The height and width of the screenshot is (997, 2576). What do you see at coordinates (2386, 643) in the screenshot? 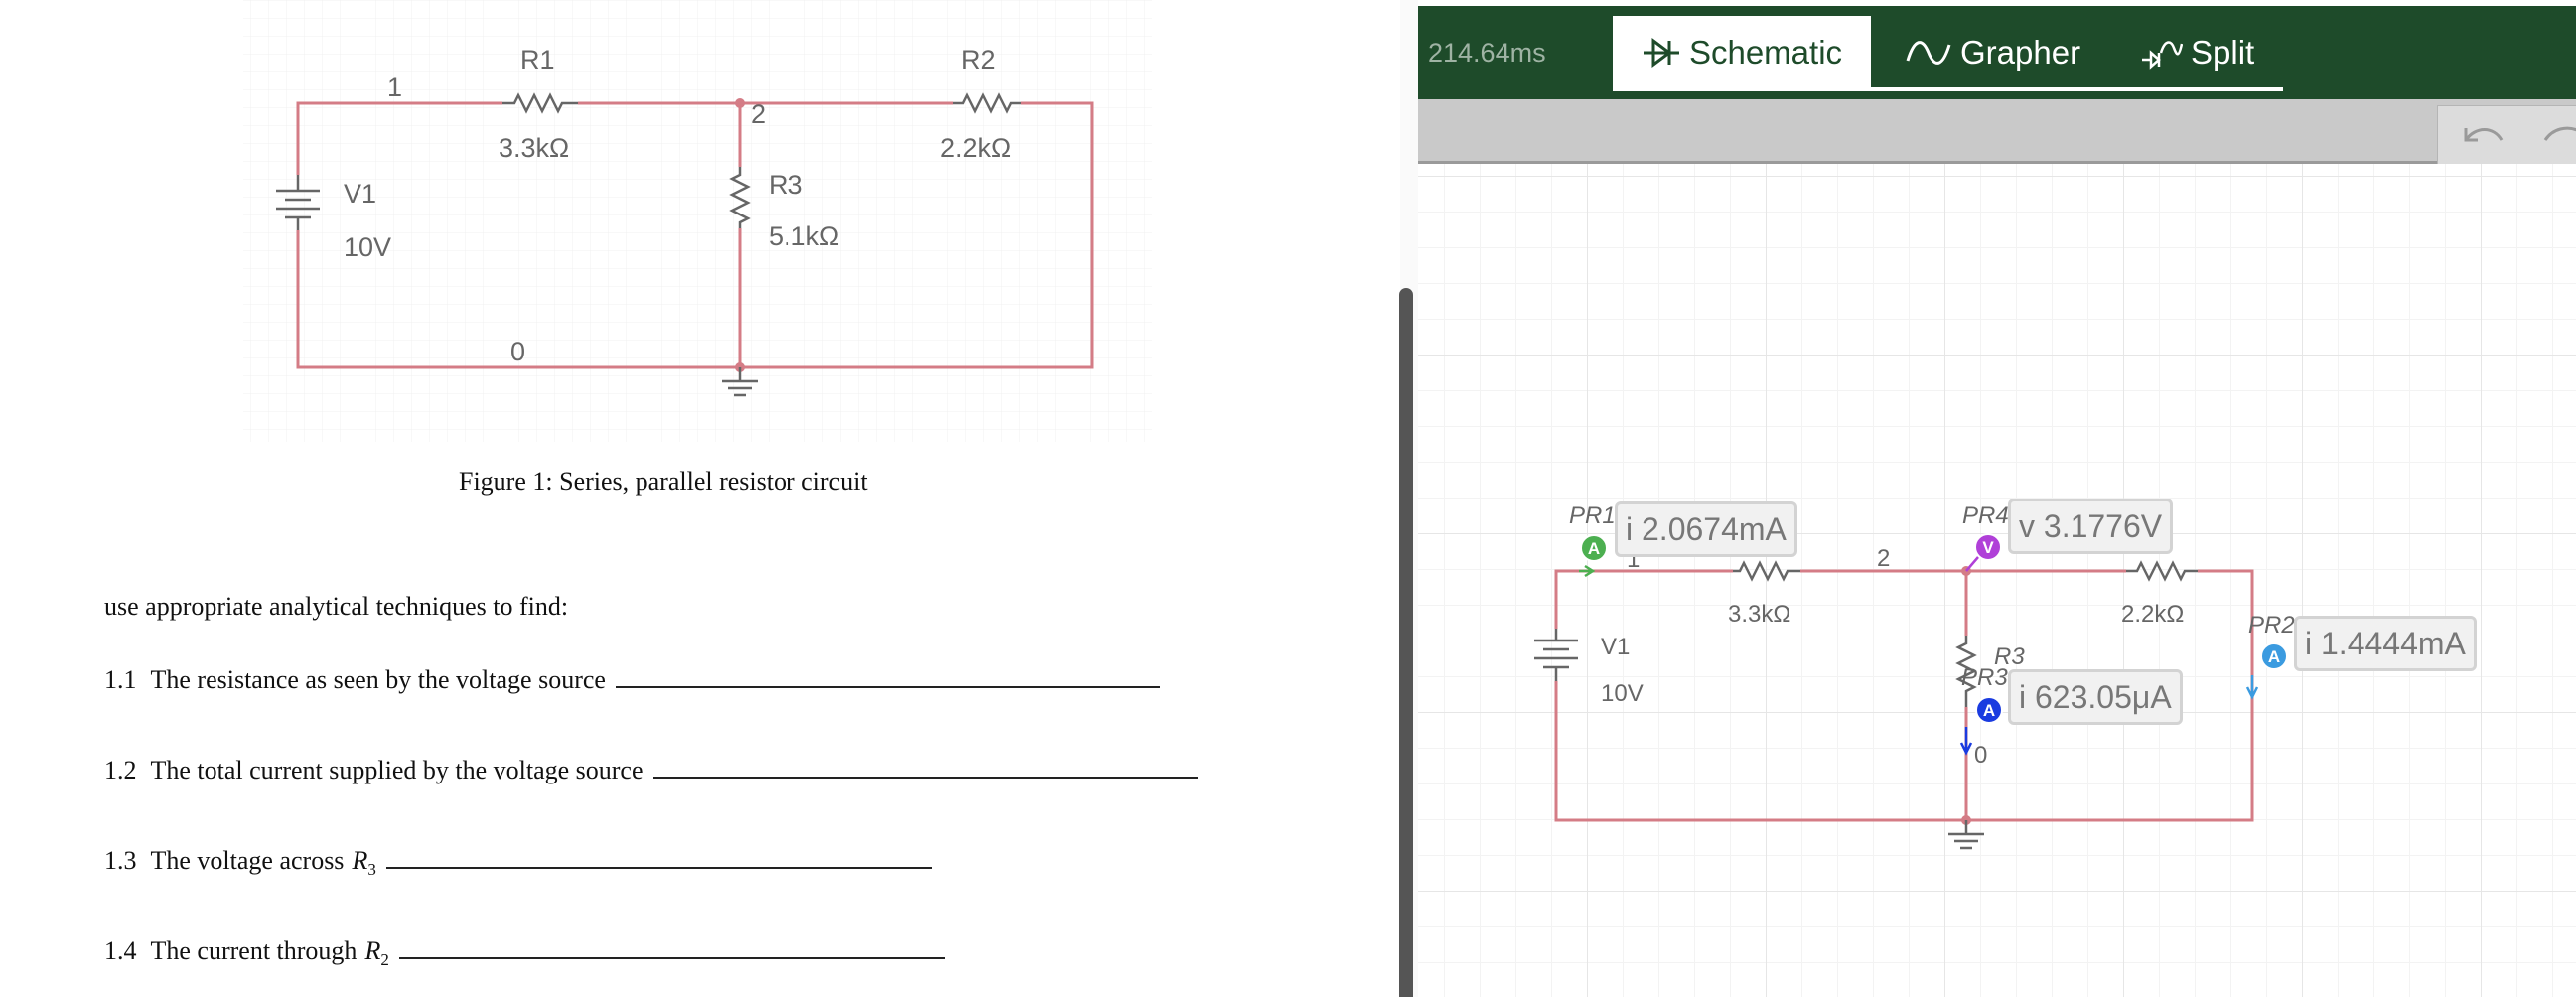
I see `probe-pr2-readout: i 1.4444mA` at bounding box center [2386, 643].